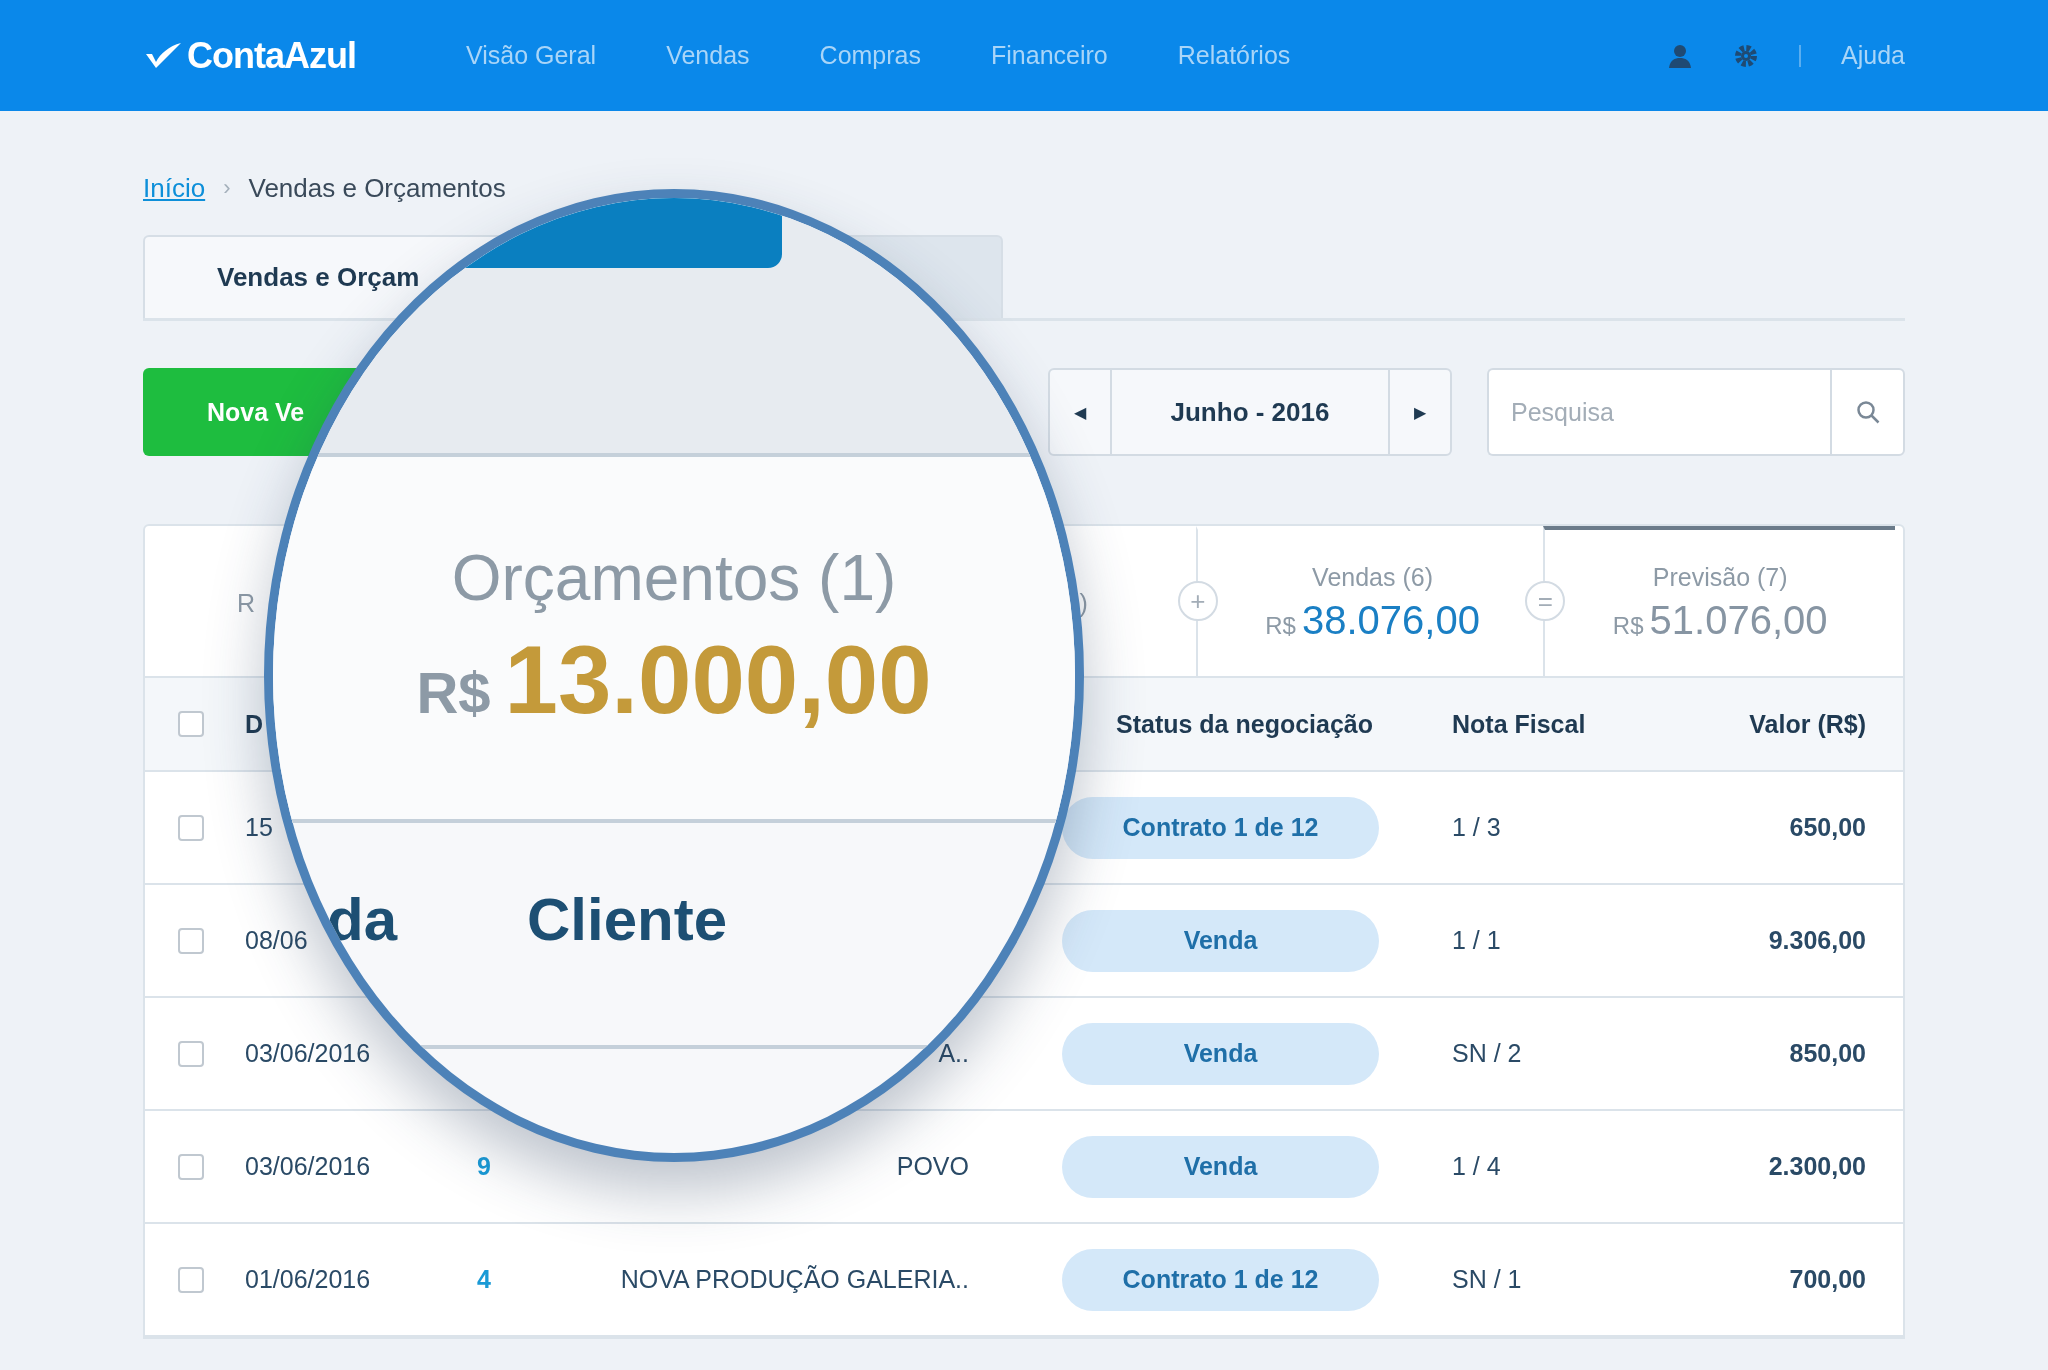 This screenshot has height=1370, width=2048. I want to click on search-icon, so click(1867, 412).